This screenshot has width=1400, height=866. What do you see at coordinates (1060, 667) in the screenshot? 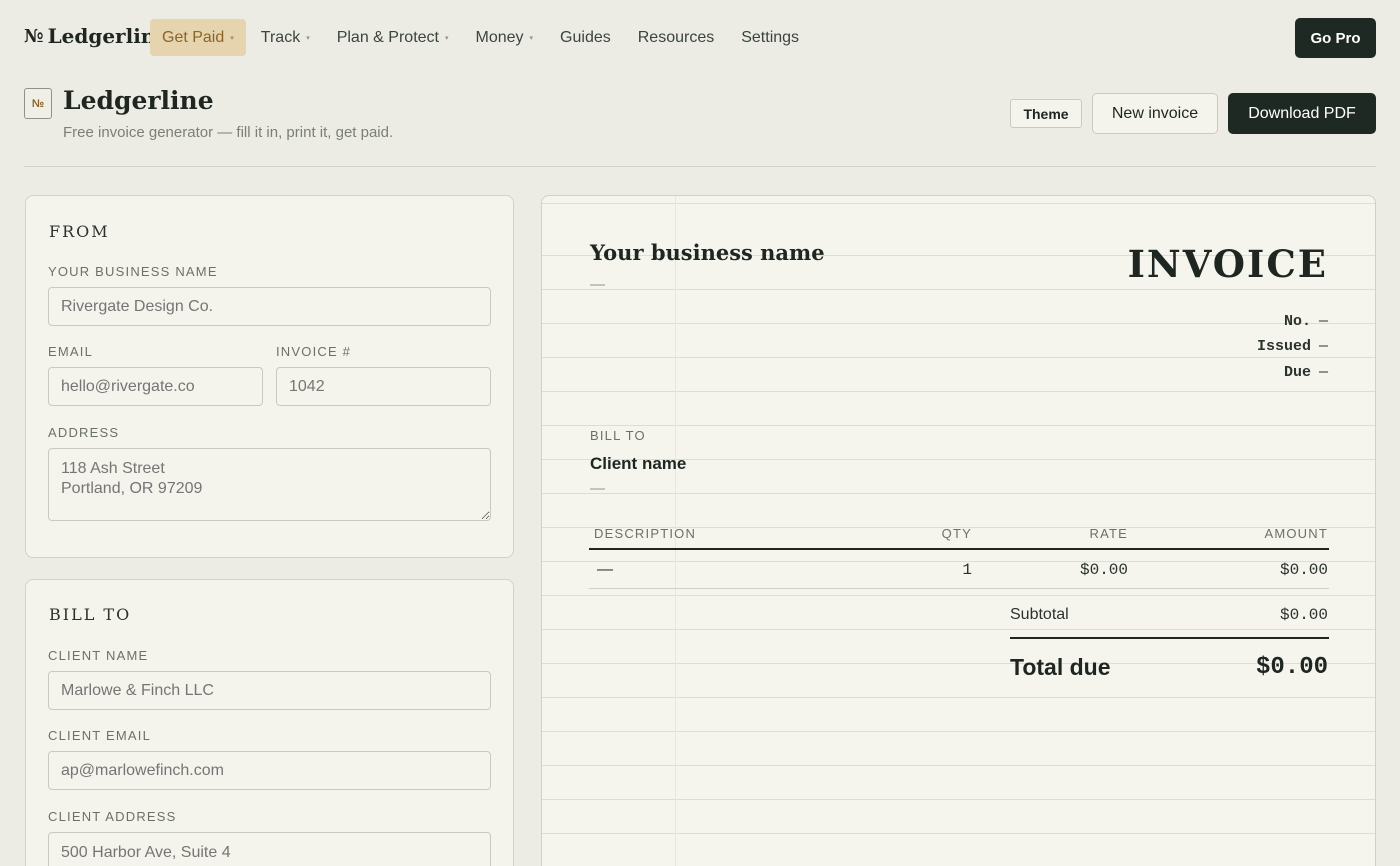
I see `total-due-label: Total due` at bounding box center [1060, 667].